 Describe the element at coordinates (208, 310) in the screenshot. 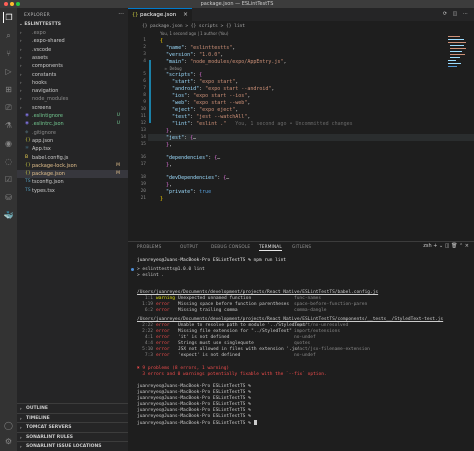

I see `lint-message: Missing trailing comma` at that location.